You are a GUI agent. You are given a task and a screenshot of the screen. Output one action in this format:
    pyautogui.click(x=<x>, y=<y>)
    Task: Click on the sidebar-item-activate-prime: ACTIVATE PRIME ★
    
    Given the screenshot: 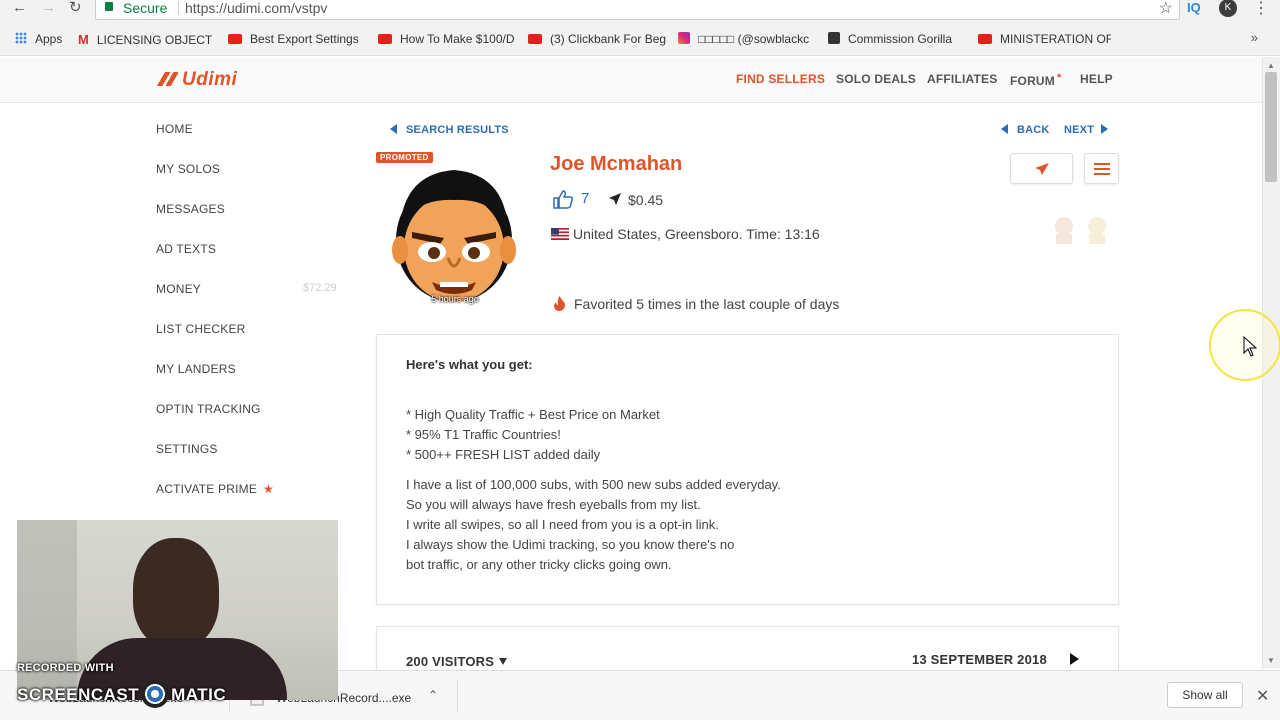 What is the action you would take?
    pyautogui.click(x=215, y=489)
    